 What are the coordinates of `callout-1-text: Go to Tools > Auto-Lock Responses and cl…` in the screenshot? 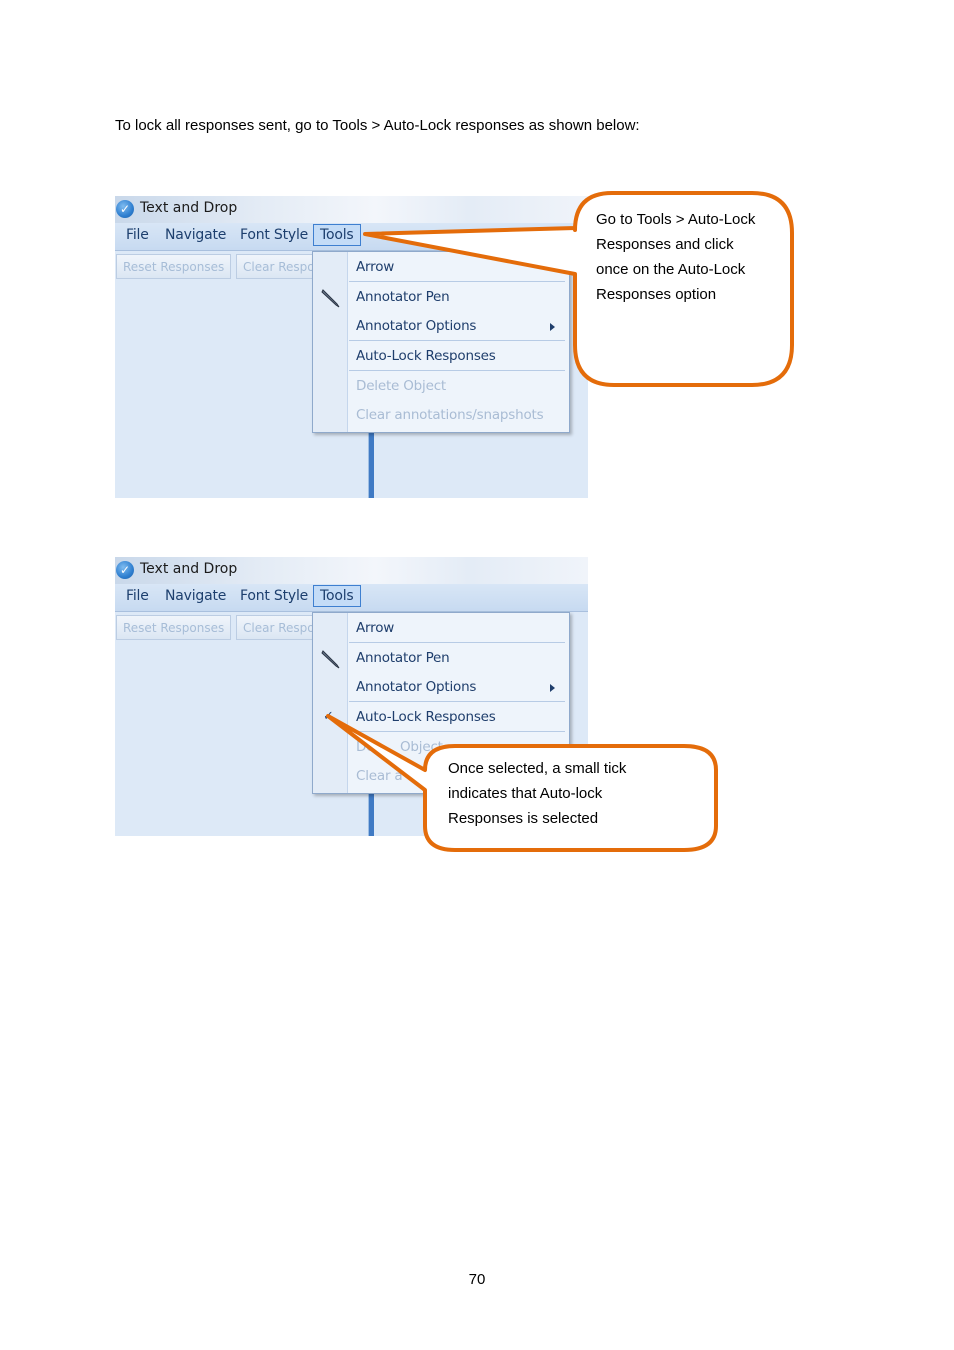 It's located at (676, 257).